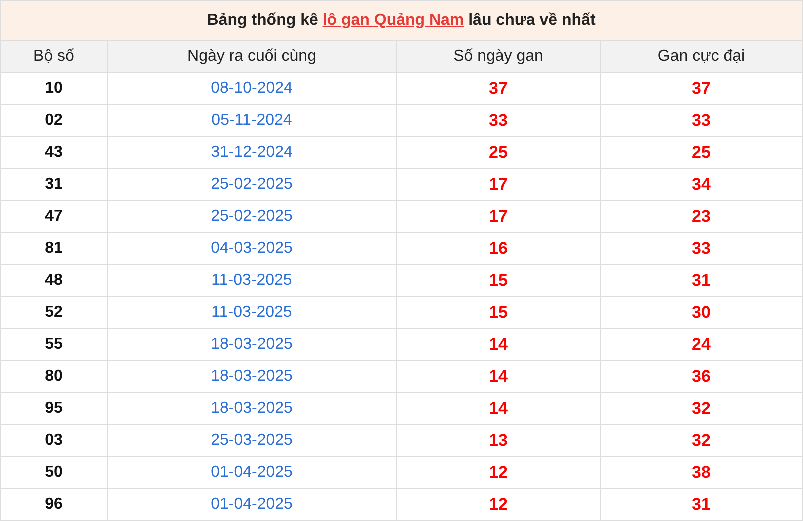  What do you see at coordinates (498, 248) in the screenshot?
I see `days-cell: 16` at bounding box center [498, 248].